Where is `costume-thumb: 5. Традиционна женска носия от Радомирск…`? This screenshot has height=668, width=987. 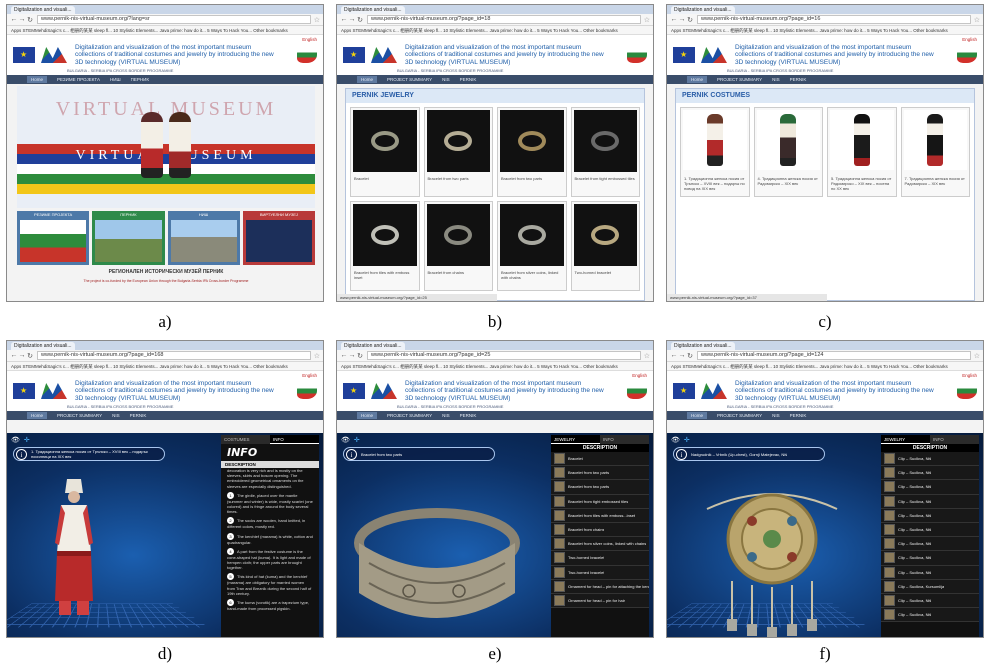
costume-thumb: 5. Традиционна женска носия от Радомирск… is located at coordinates (862, 152).